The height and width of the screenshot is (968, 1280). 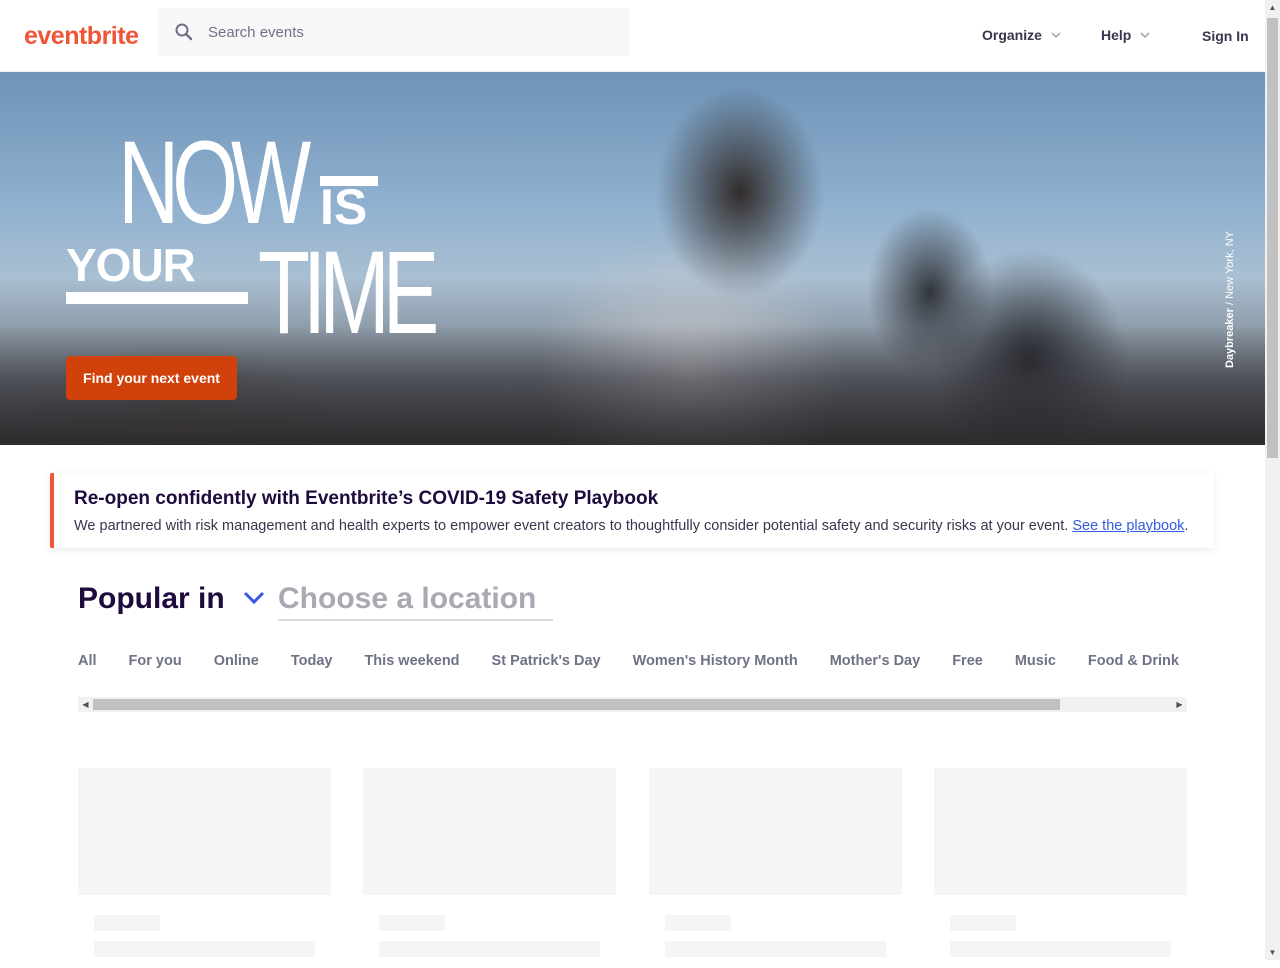 I want to click on category-tab: Women's History Month, so click(x=715, y=661).